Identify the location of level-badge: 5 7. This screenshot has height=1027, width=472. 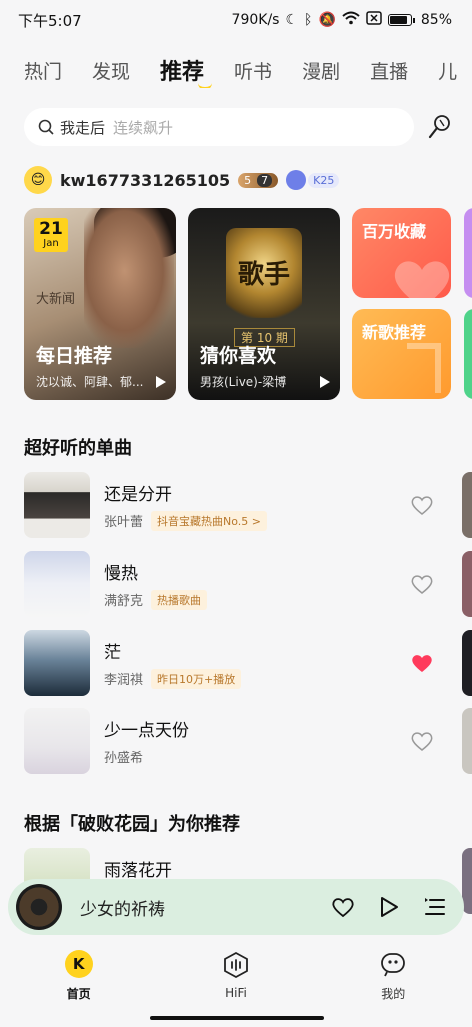
(258, 180).